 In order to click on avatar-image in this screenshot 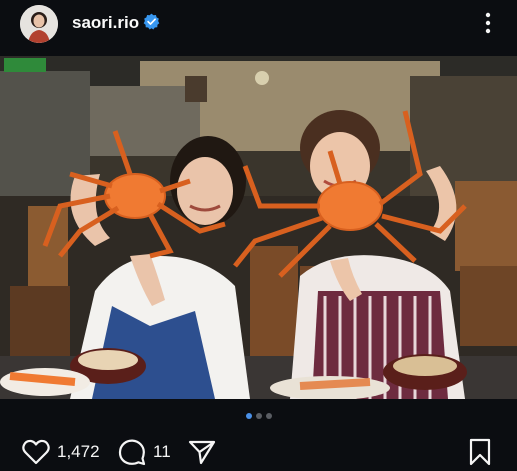, I will do `click(39, 24)`.